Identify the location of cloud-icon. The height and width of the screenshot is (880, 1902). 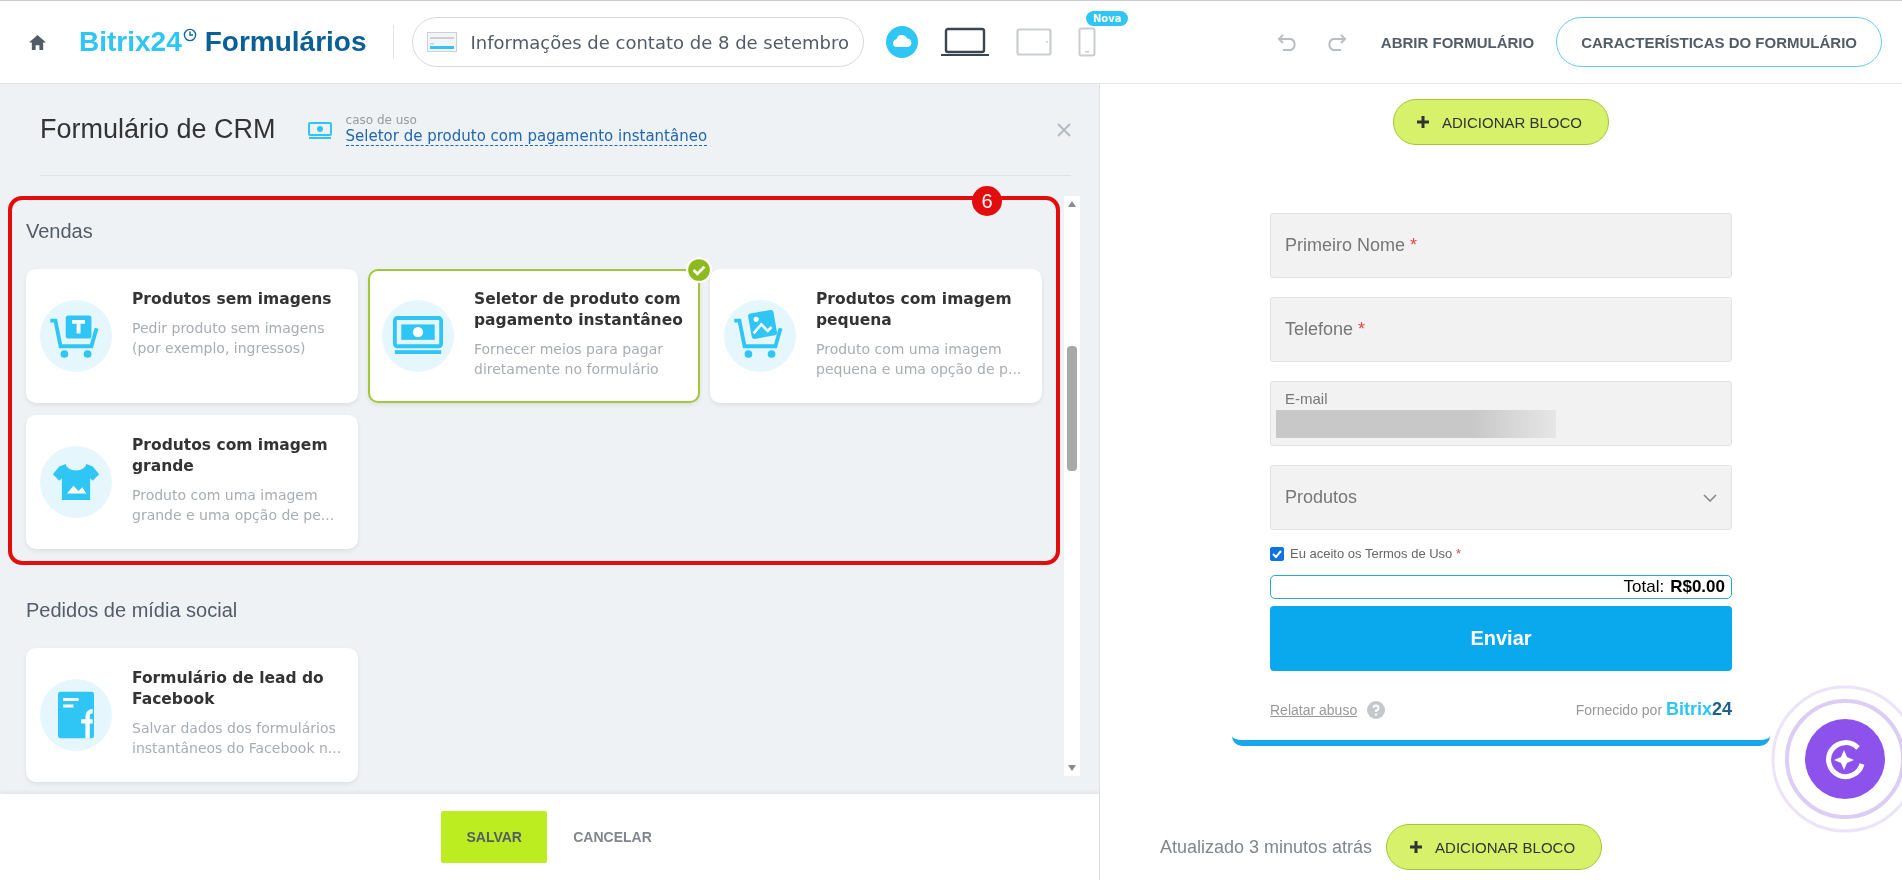
(901, 42).